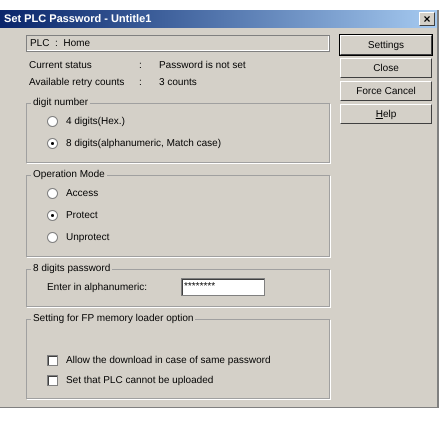  I want to click on radio-label: 4 digits(Hex.), so click(95, 121).